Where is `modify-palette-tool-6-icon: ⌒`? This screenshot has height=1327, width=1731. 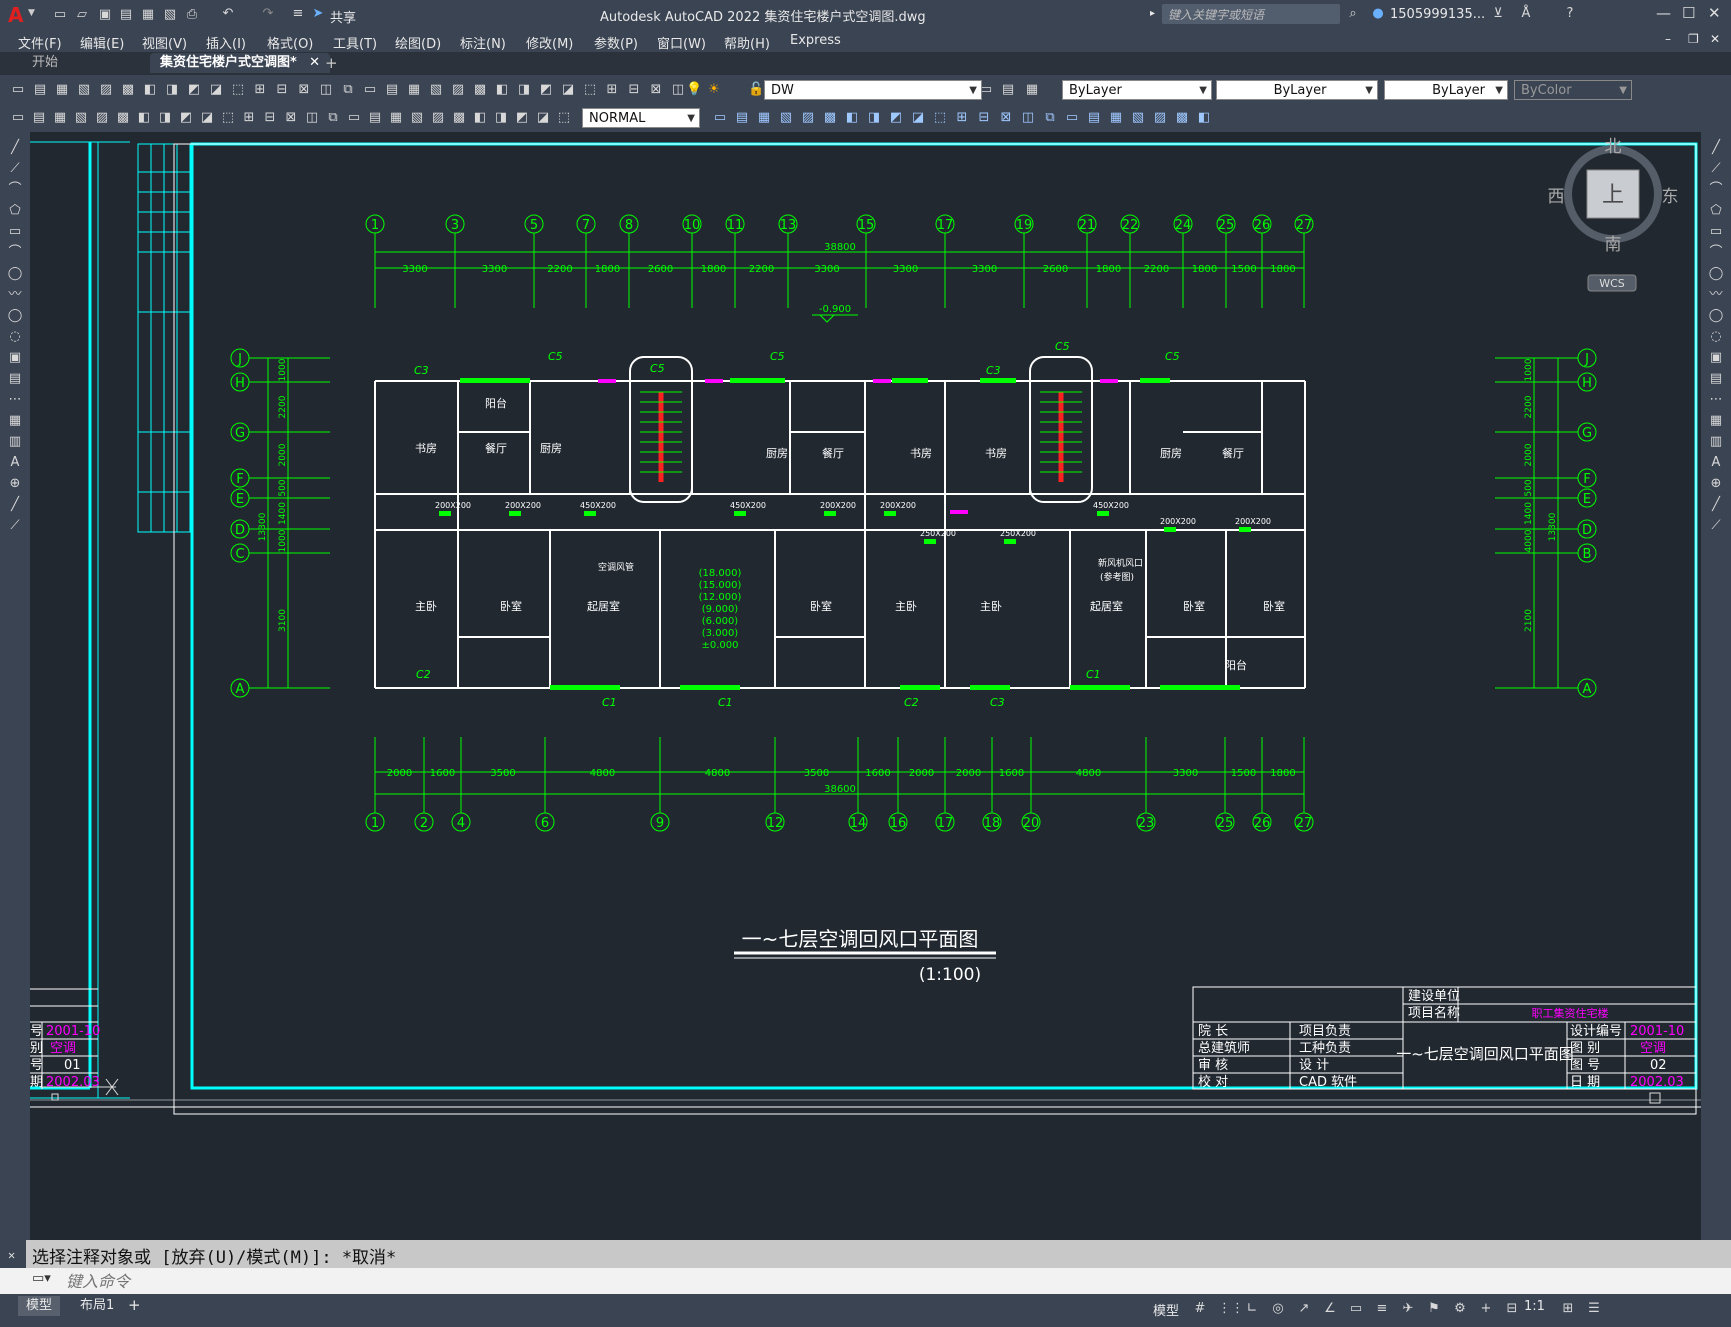
modify-palette-tool-6-icon: ⌒ is located at coordinates (1716, 253).